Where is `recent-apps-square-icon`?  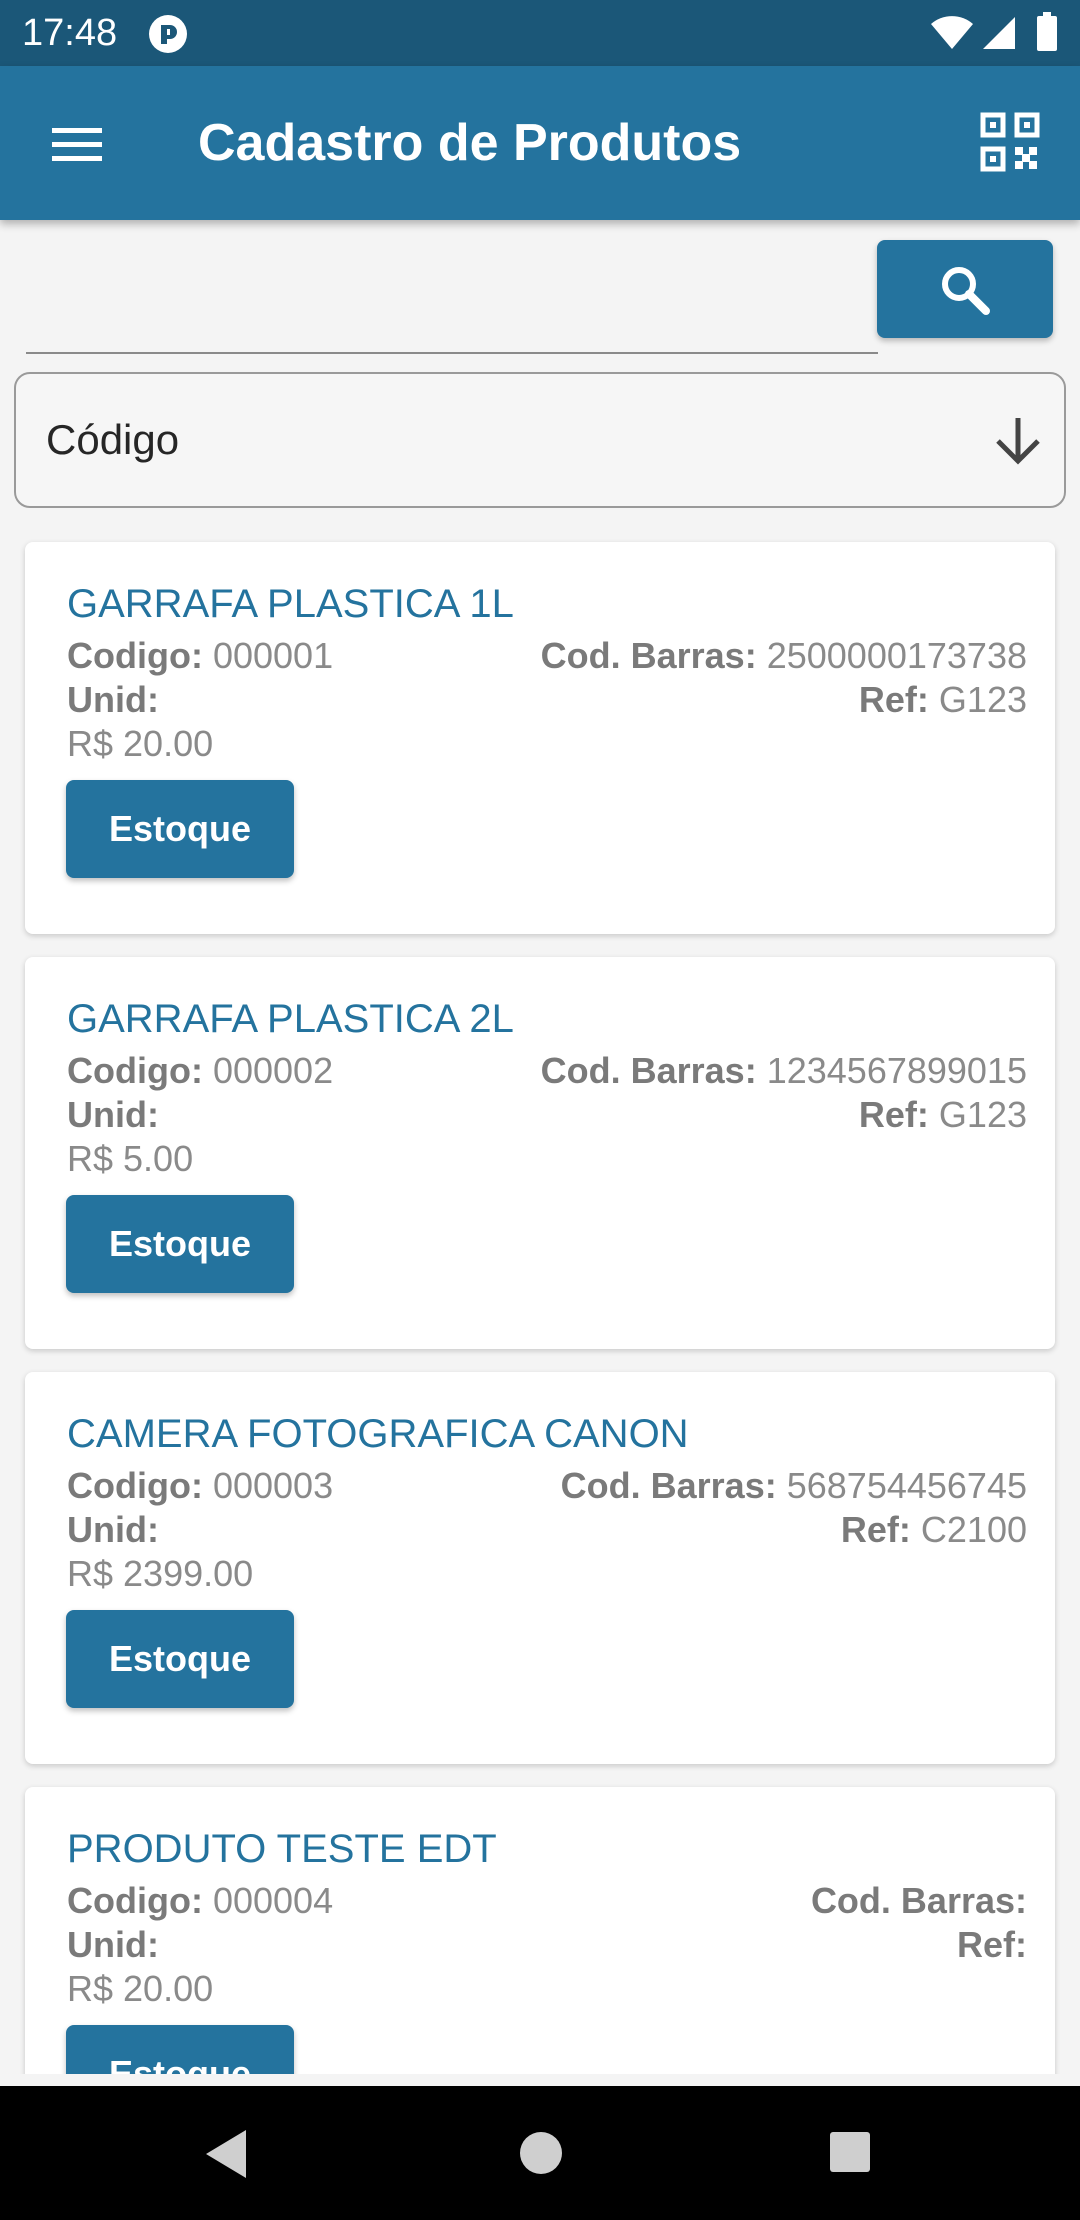 recent-apps-square-icon is located at coordinates (850, 2152).